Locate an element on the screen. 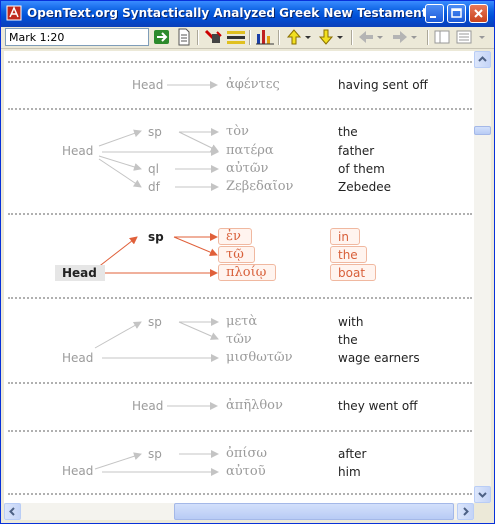  relation-label: ql is located at coordinates (153, 169).